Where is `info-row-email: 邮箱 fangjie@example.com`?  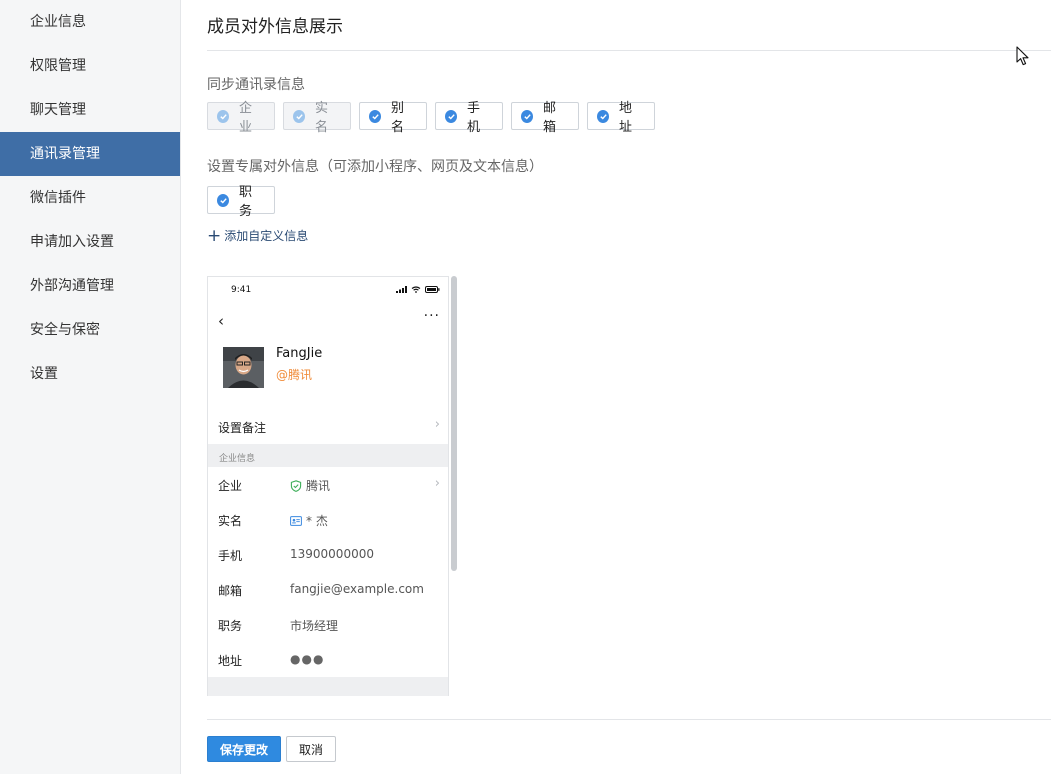
info-row-email: 邮箱 fangjie@example.com is located at coordinates (328, 599).